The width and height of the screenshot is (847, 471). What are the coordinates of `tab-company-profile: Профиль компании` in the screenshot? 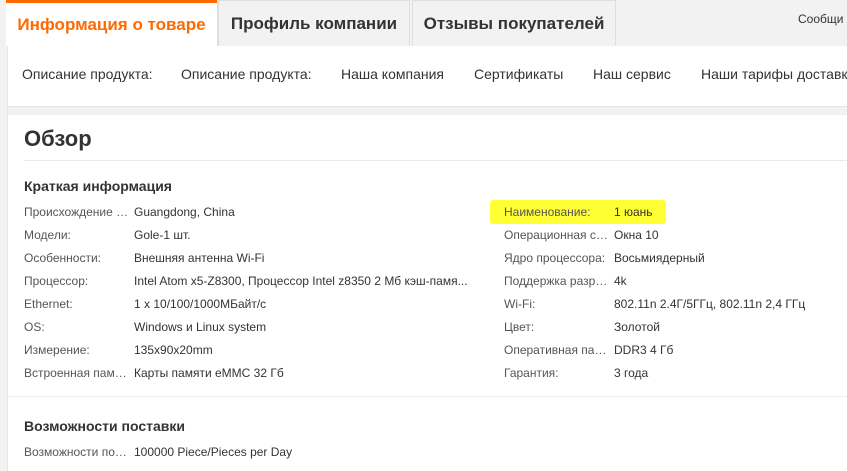 It's located at (314, 23).